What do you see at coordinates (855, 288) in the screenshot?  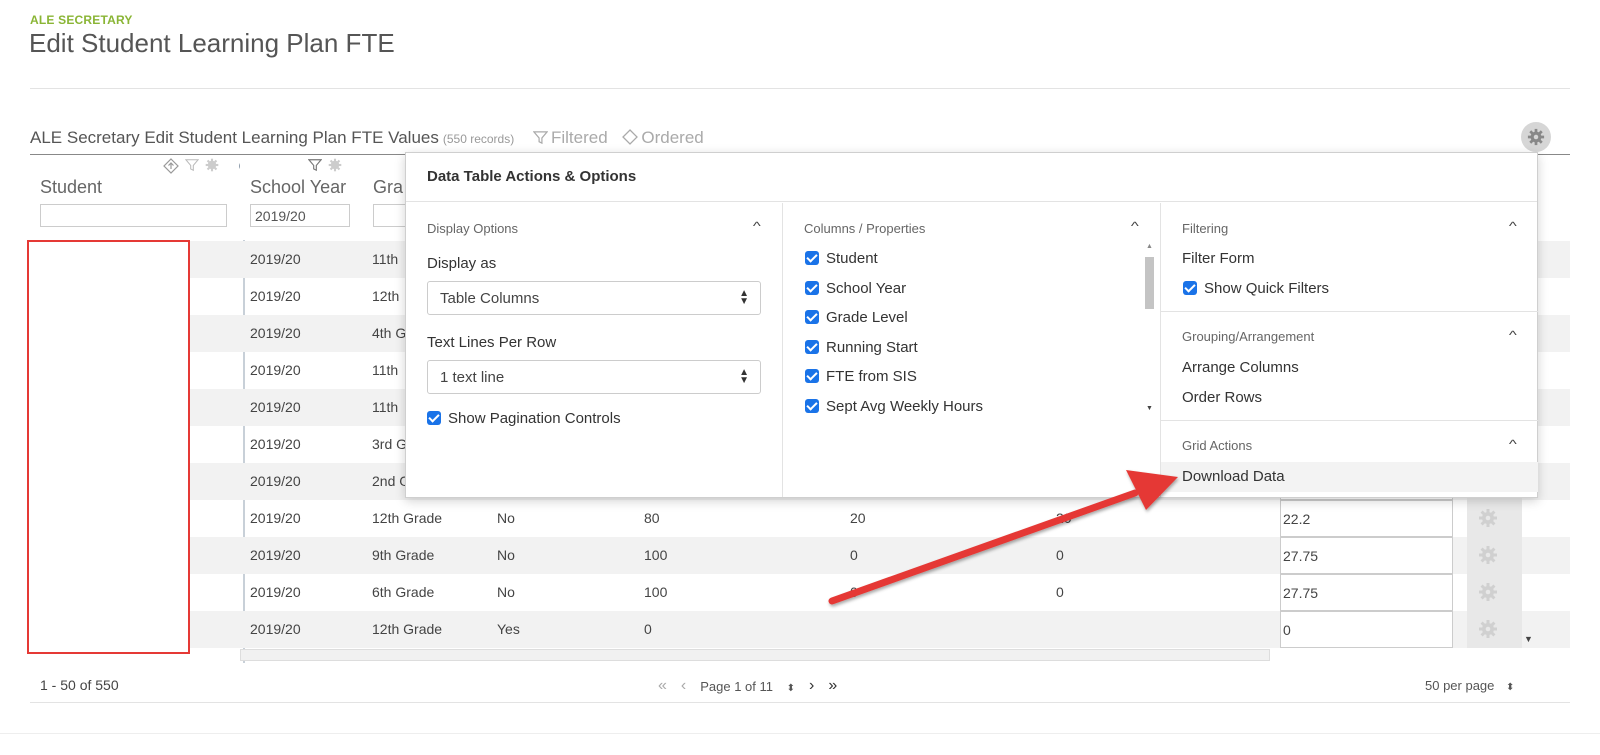 I see `column-toggle-checkbox: School Year` at bounding box center [855, 288].